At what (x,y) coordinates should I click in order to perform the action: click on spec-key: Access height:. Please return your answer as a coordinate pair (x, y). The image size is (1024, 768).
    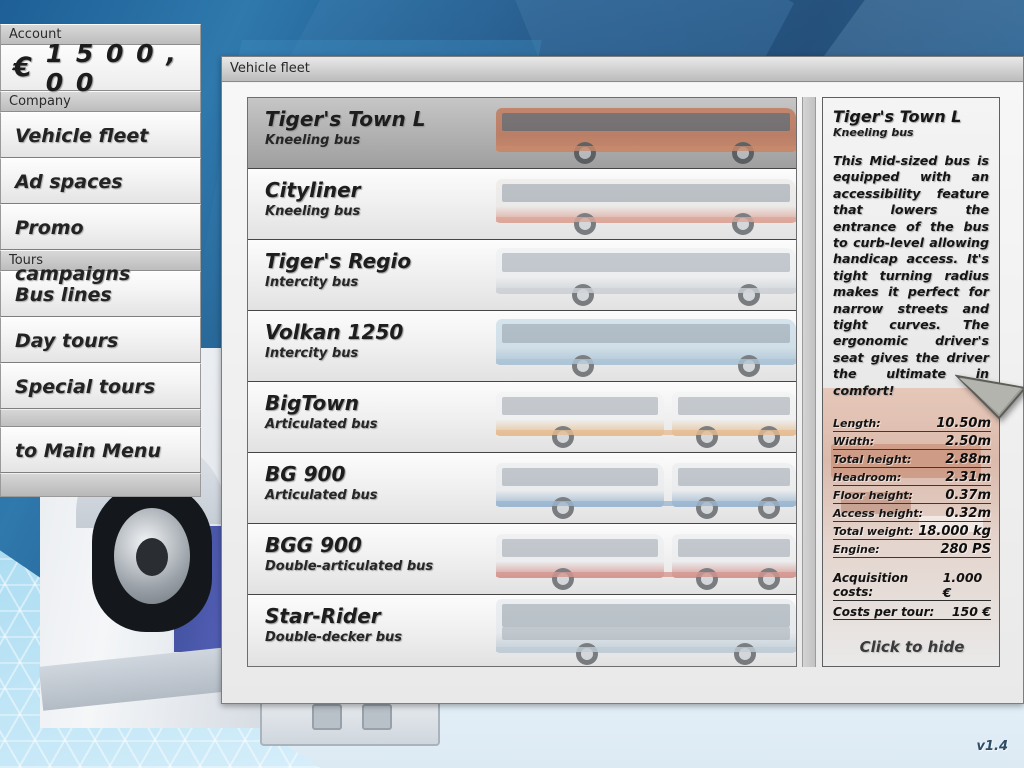
    Looking at the image, I should click on (878, 513).